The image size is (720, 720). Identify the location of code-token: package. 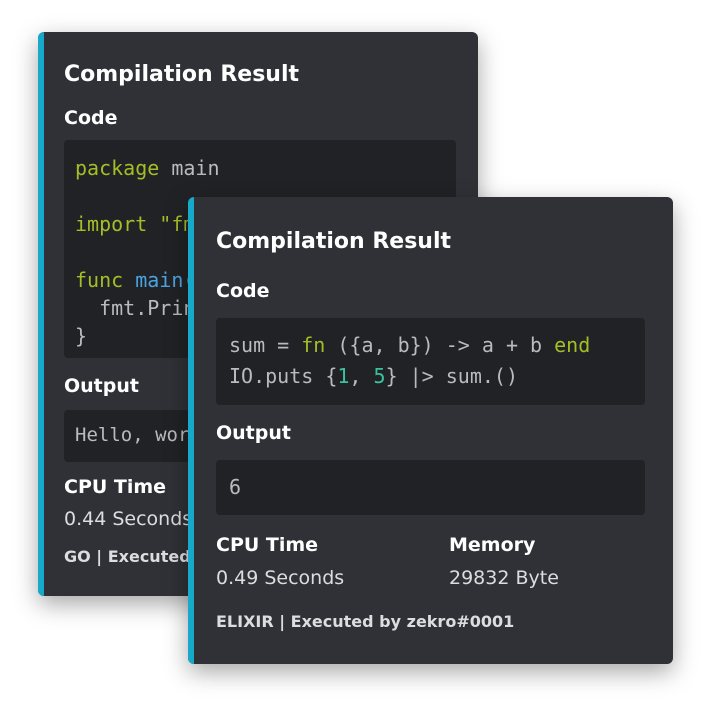
(117, 168).